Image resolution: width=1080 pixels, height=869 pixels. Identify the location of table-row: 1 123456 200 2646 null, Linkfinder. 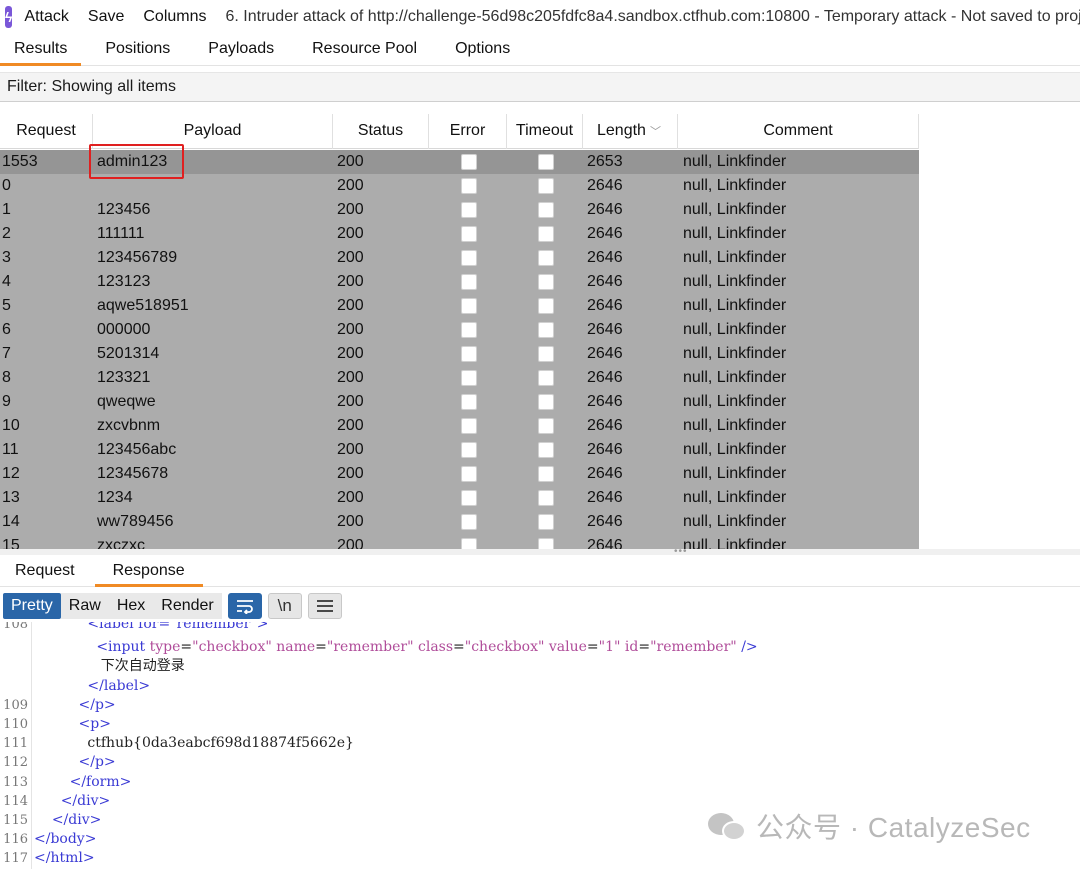
(459, 210).